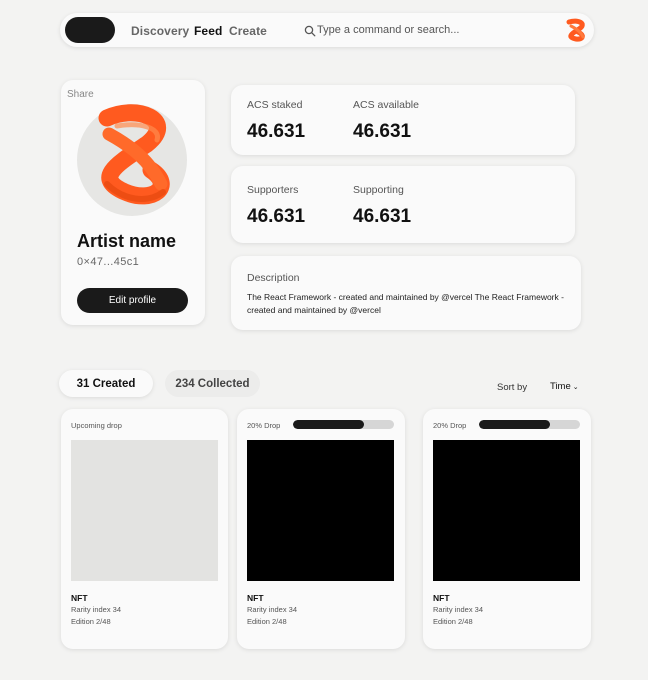 This screenshot has width=648, height=680. What do you see at coordinates (310, 31) in the screenshot?
I see `search-icon` at bounding box center [310, 31].